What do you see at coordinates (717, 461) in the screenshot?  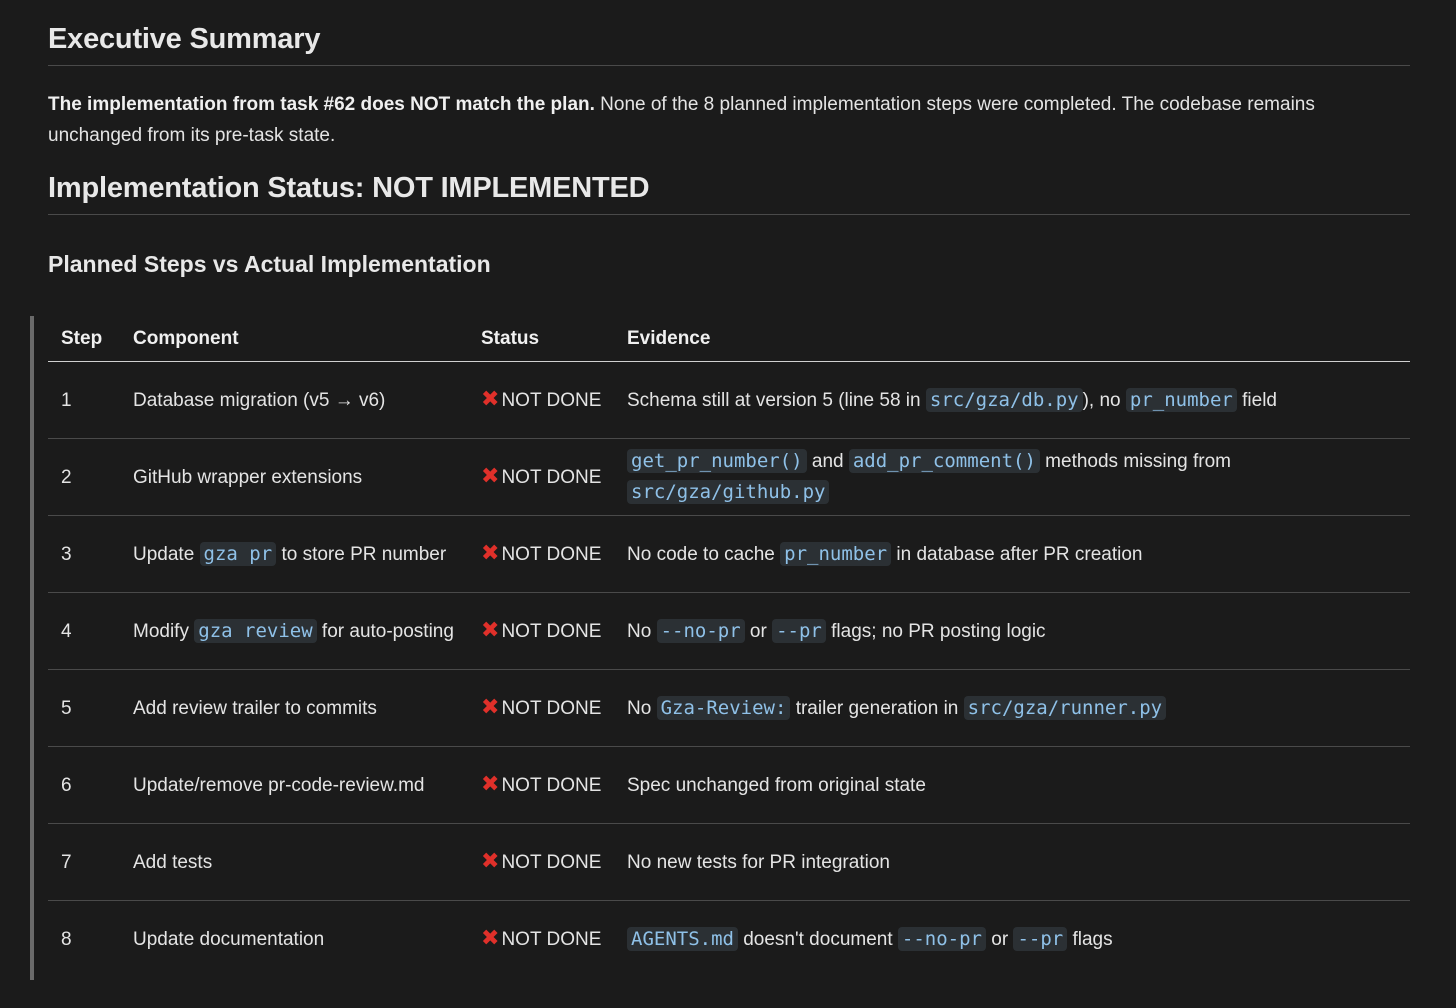 I see `inline-code: get_pr_number()` at bounding box center [717, 461].